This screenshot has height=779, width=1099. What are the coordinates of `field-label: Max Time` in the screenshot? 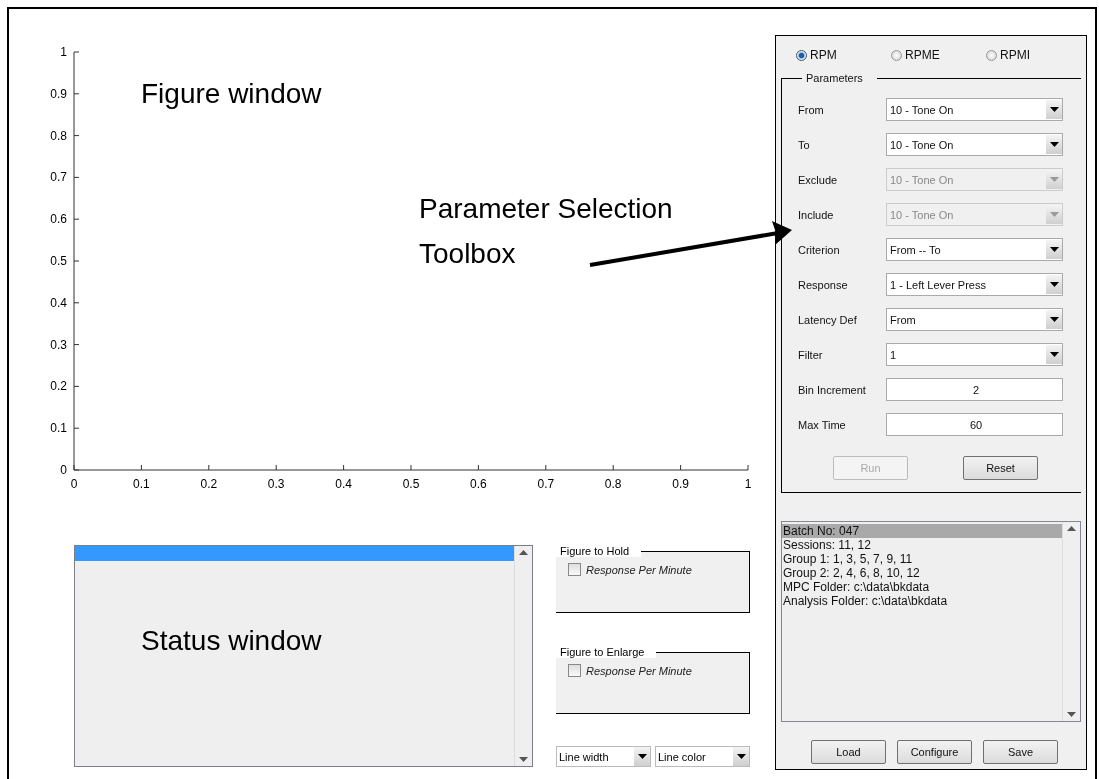 It's located at (822, 424).